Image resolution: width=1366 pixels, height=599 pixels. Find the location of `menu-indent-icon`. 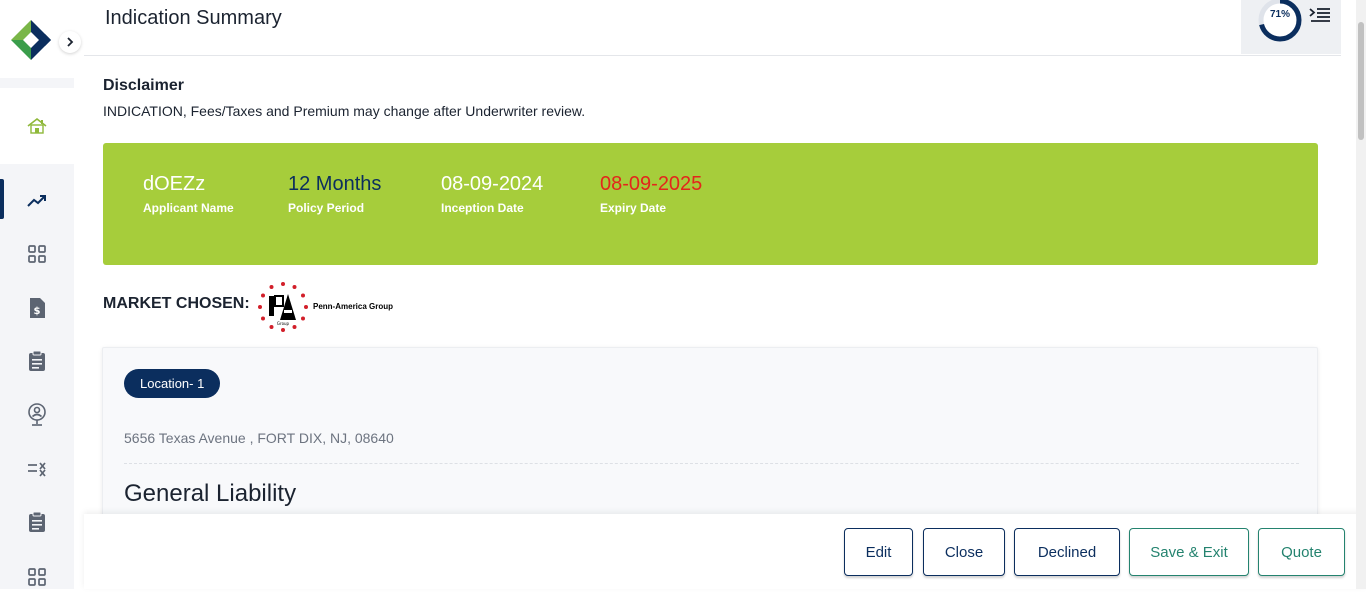

menu-indent-icon is located at coordinates (1320, 15).